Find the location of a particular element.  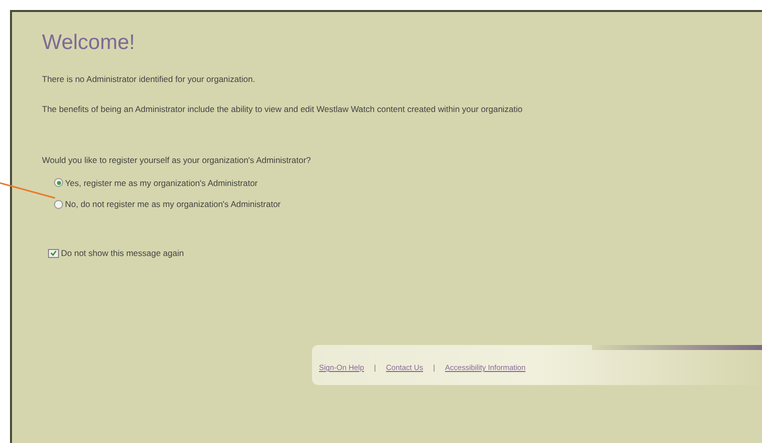

info-paragraph: The benefits of being an Administrator include the ability to view and edit Westlaw Watch content created within your organizatio is located at coordinates (282, 109).